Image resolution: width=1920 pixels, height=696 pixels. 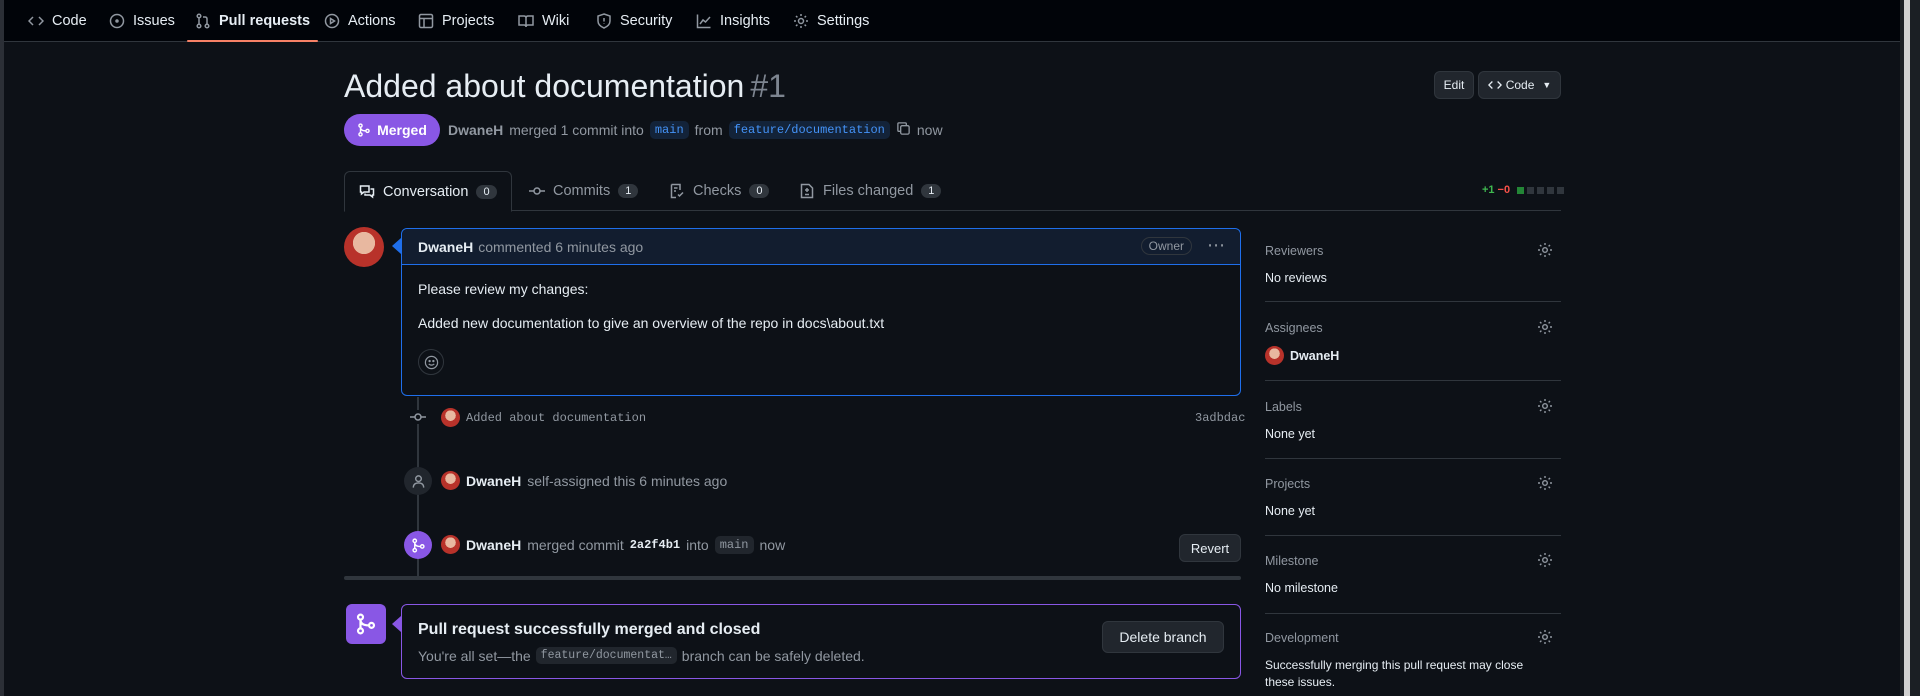 What do you see at coordinates (360, 21) in the screenshot?
I see `nav-actions: Actions` at bounding box center [360, 21].